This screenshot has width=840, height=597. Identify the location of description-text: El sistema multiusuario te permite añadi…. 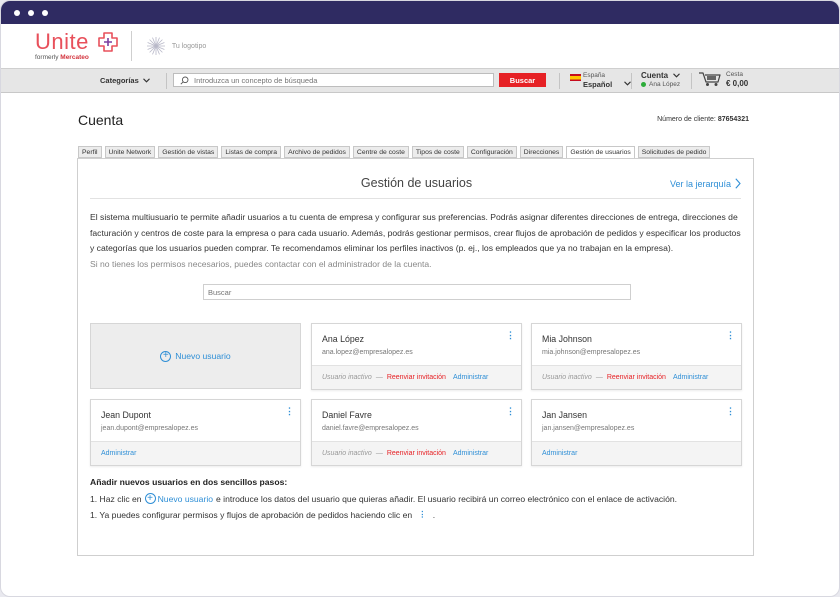
(415, 232).